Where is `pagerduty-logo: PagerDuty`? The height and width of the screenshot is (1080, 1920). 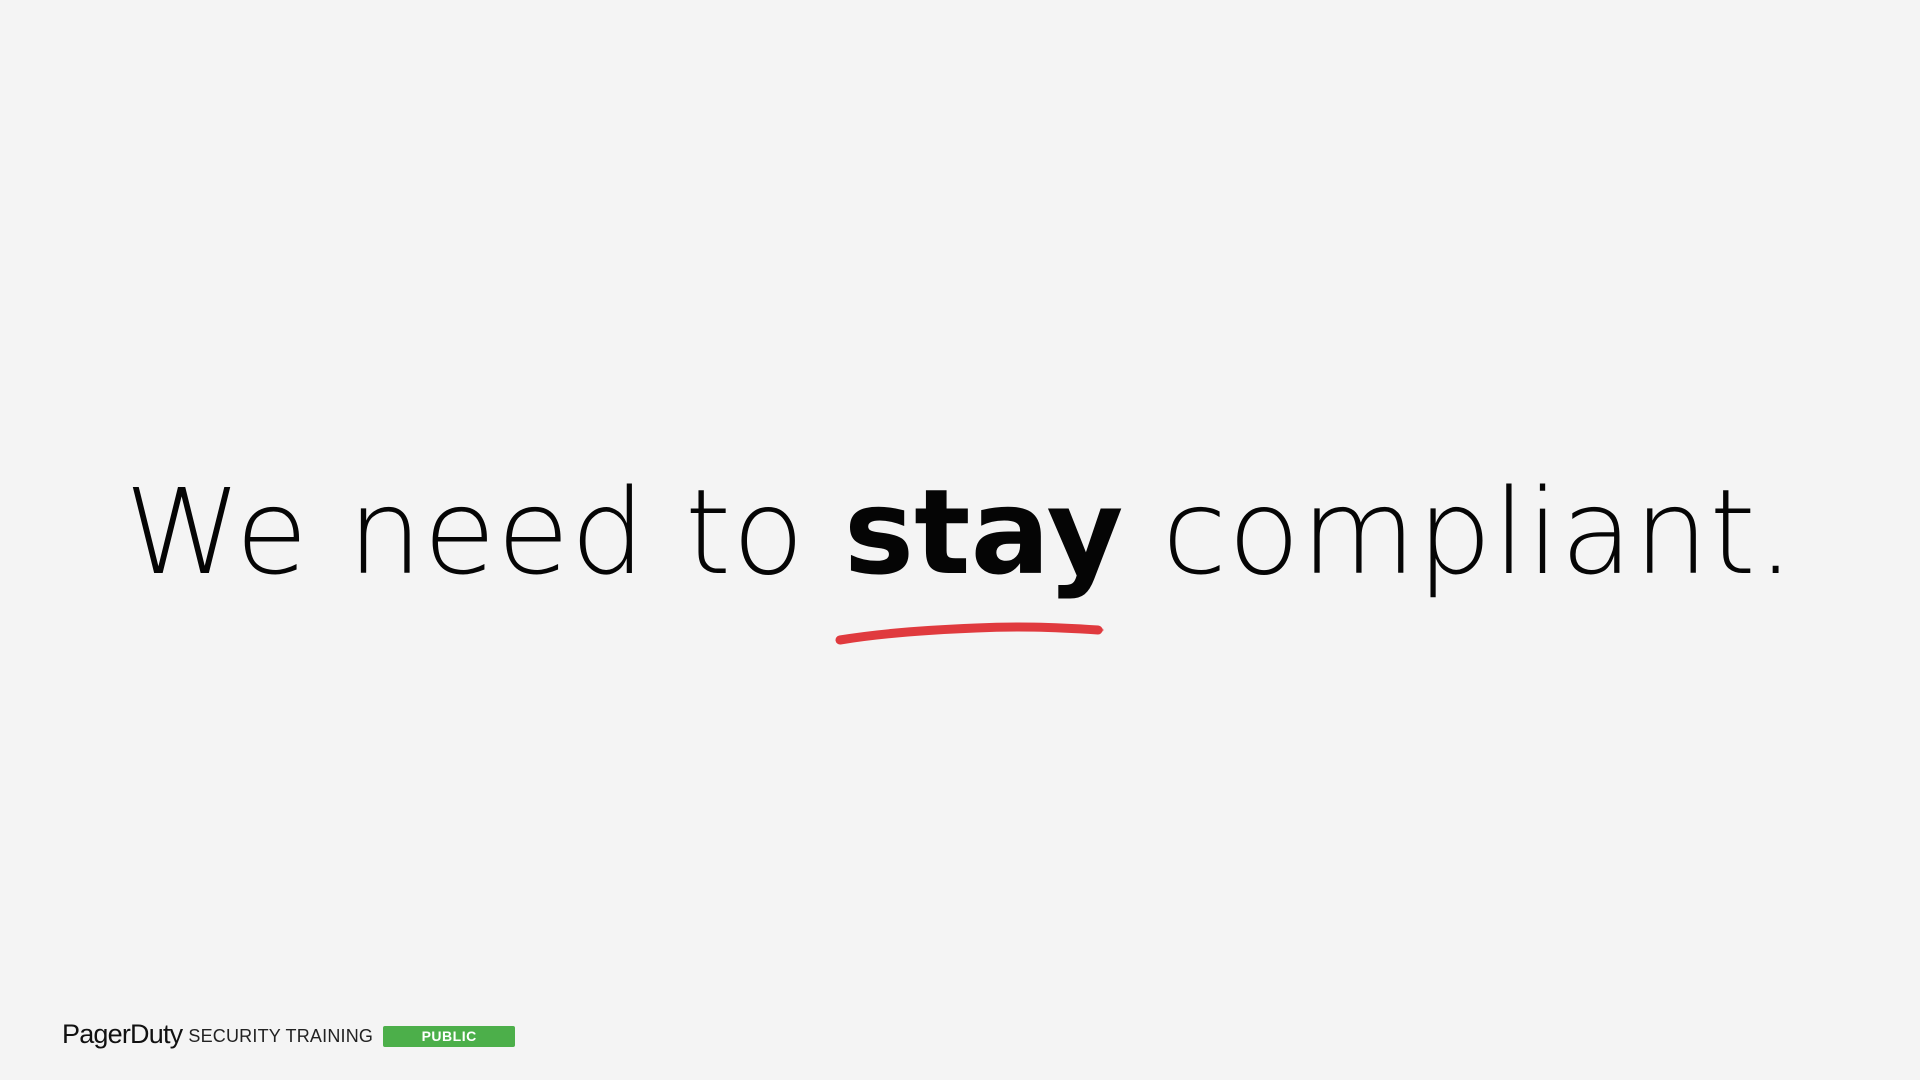
pagerduty-logo: PagerDuty is located at coordinates (122, 1034).